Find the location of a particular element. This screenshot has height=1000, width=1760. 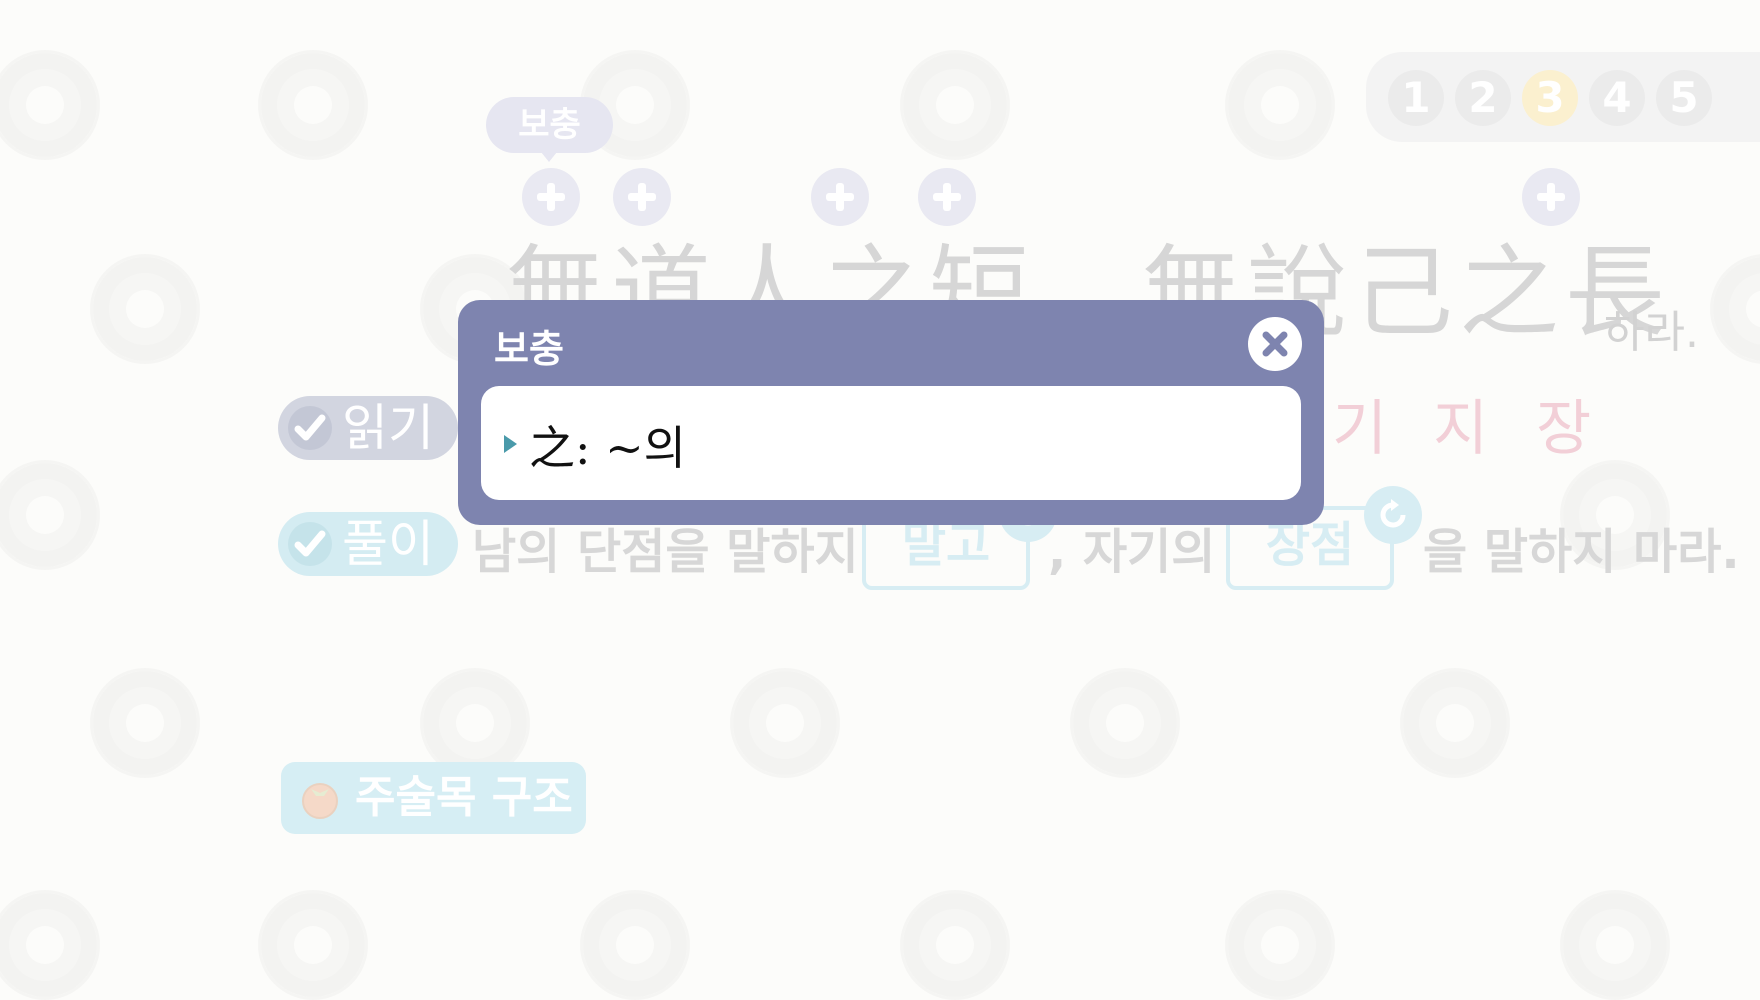

page-button-2: 2 is located at coordinates (1483, 98).